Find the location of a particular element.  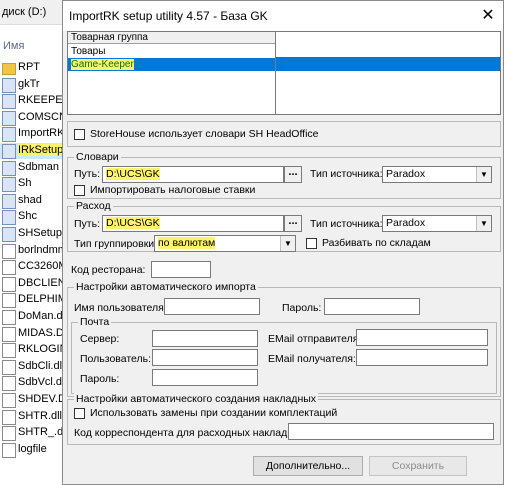

close-button: ✕ is located at coordinates (488, 16).